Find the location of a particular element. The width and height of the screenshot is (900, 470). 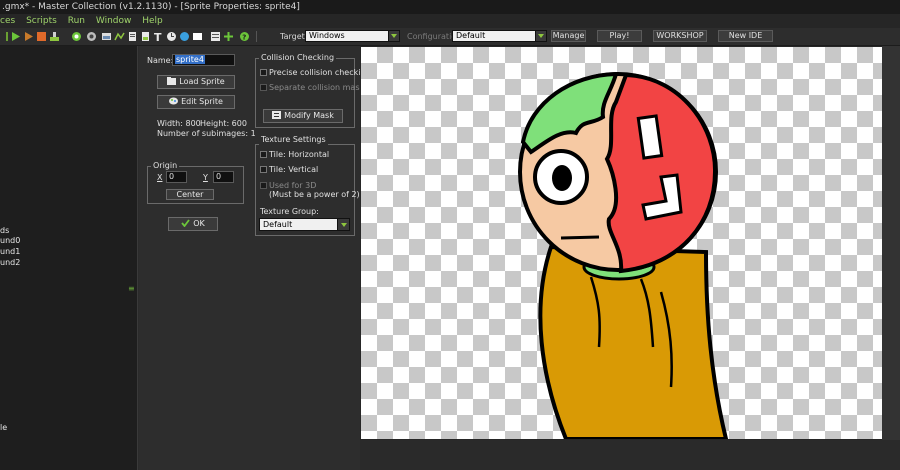

name-input: sprite4 is located at coordinates (203, 60).